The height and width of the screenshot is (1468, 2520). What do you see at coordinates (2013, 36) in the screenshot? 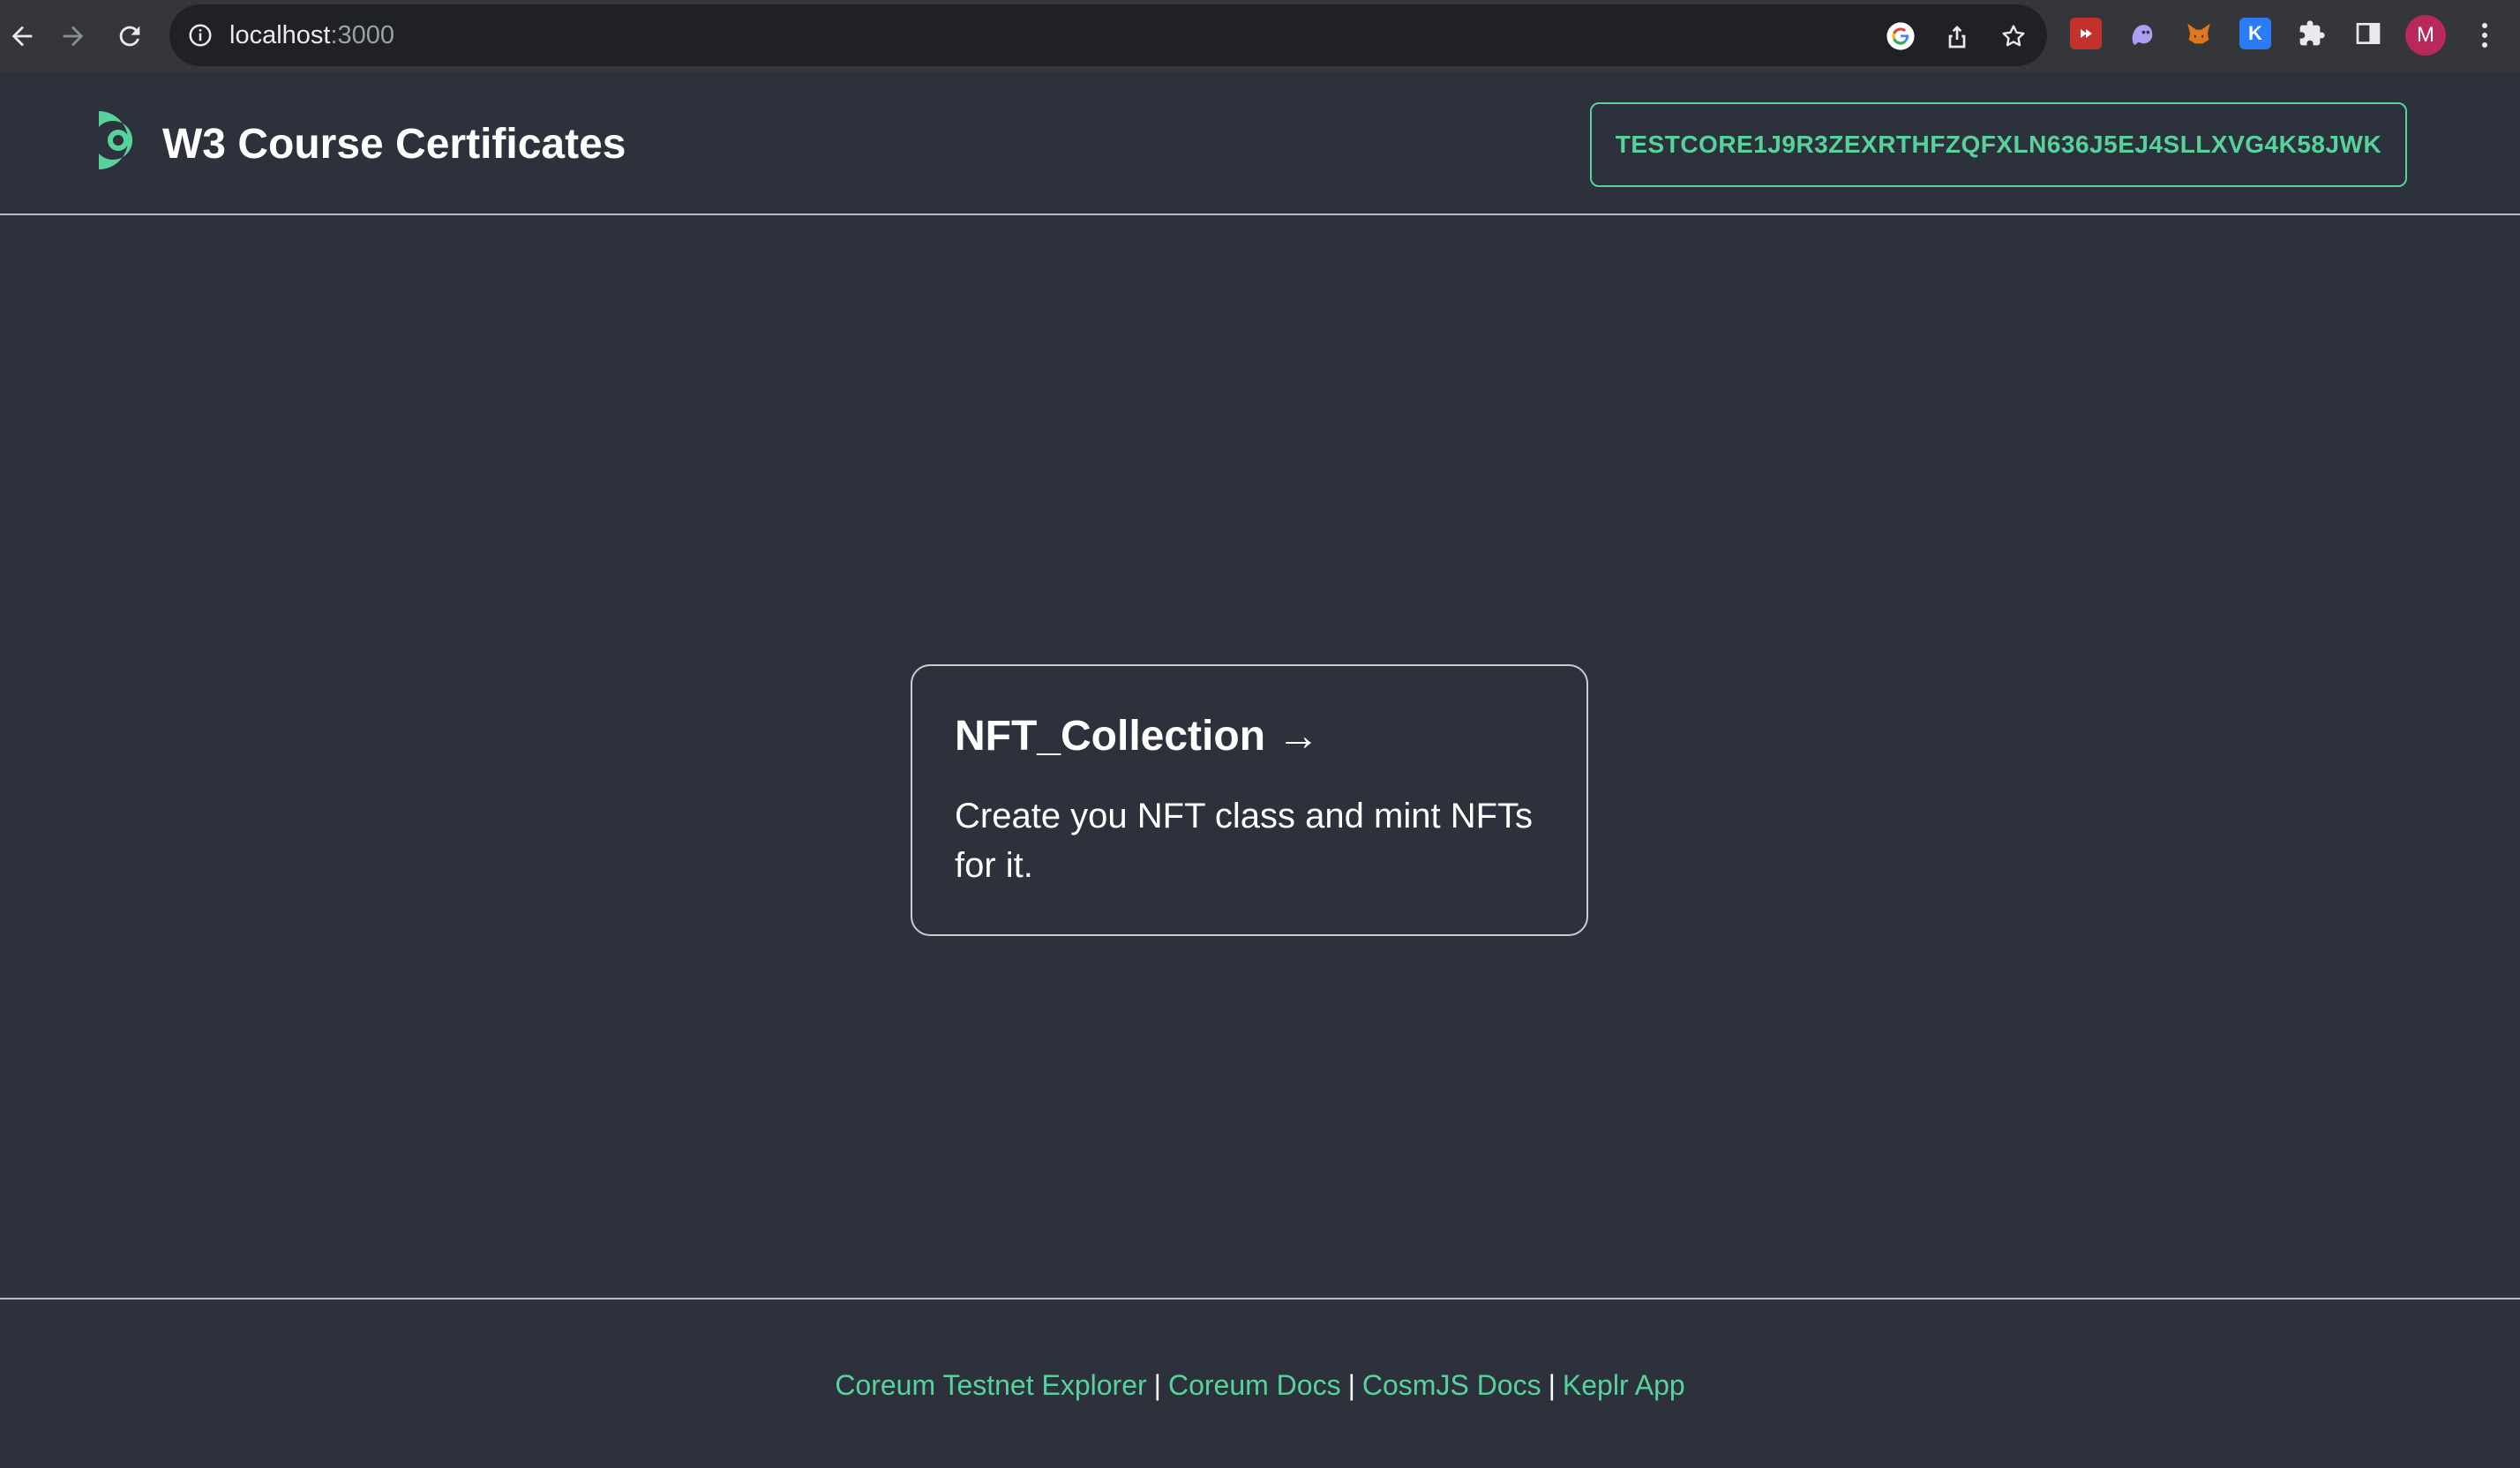
I see `star-icon` at bounding box center [2013, 36].